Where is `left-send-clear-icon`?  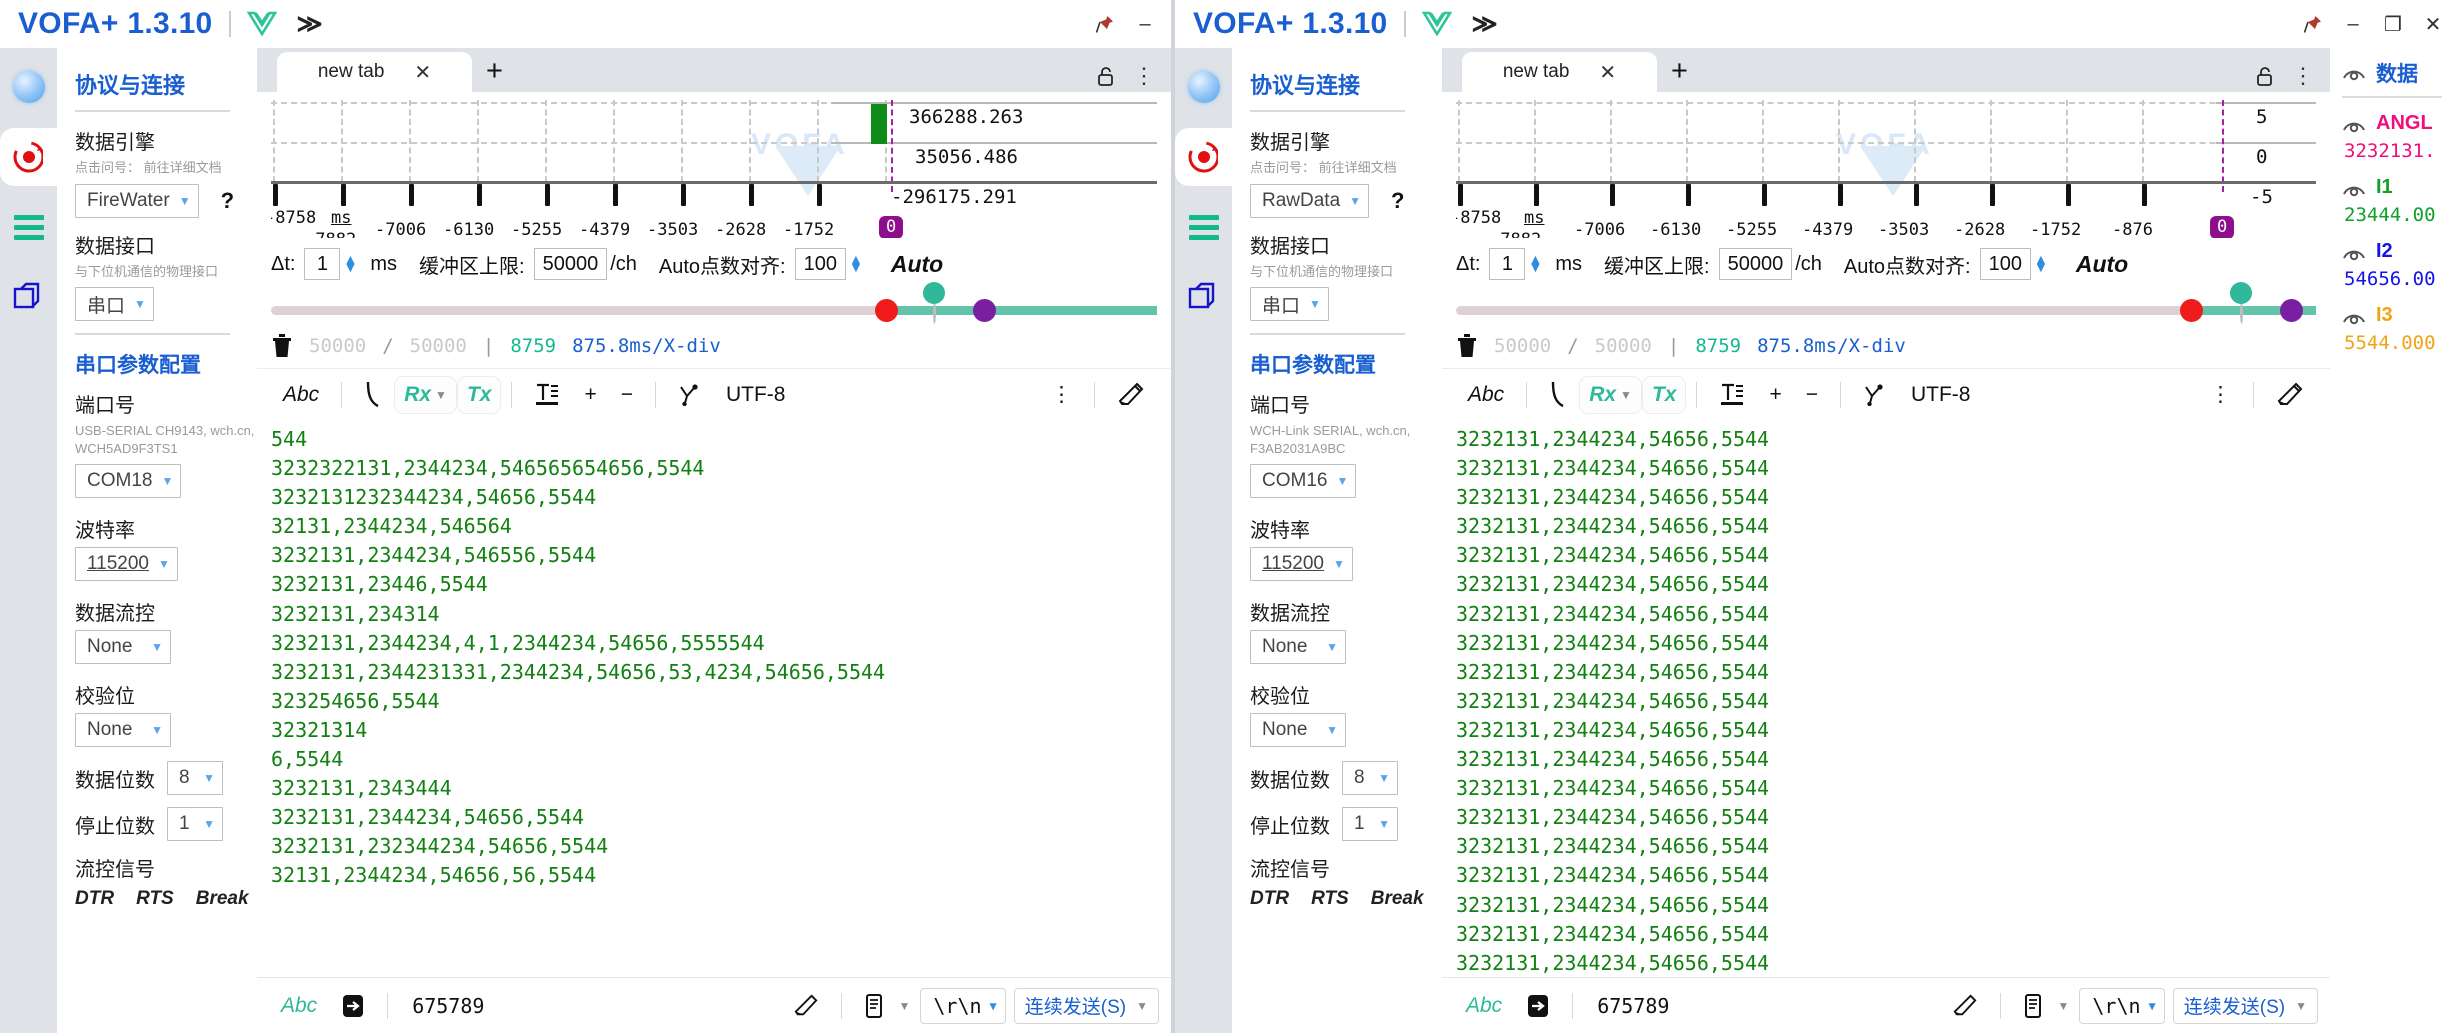 left-send-clear-icon is located at coordinates (806, 1006).